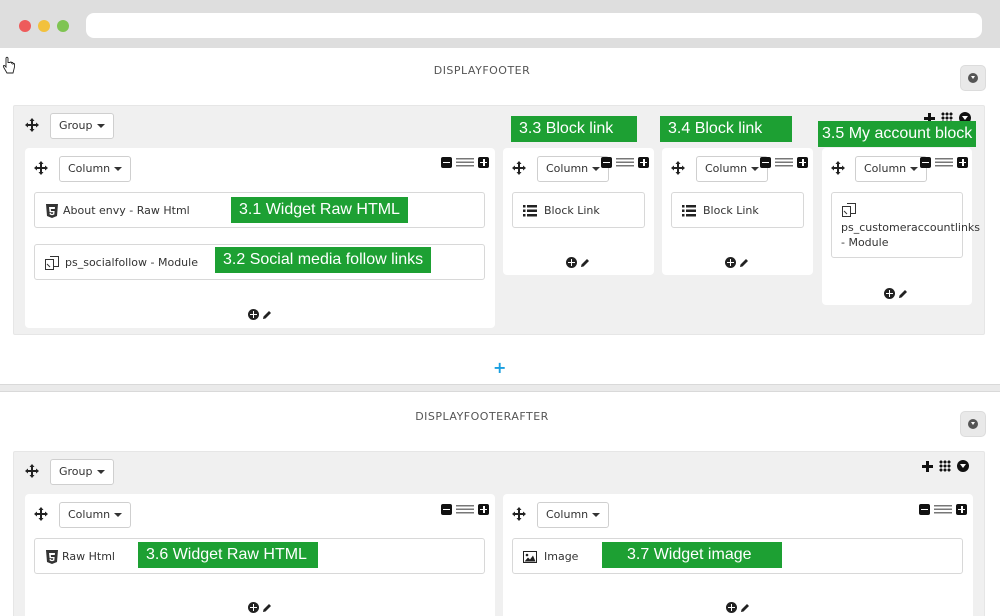  I want to click on hook-title: DISPLAYFOOTERAFTER, so click(482, 416).